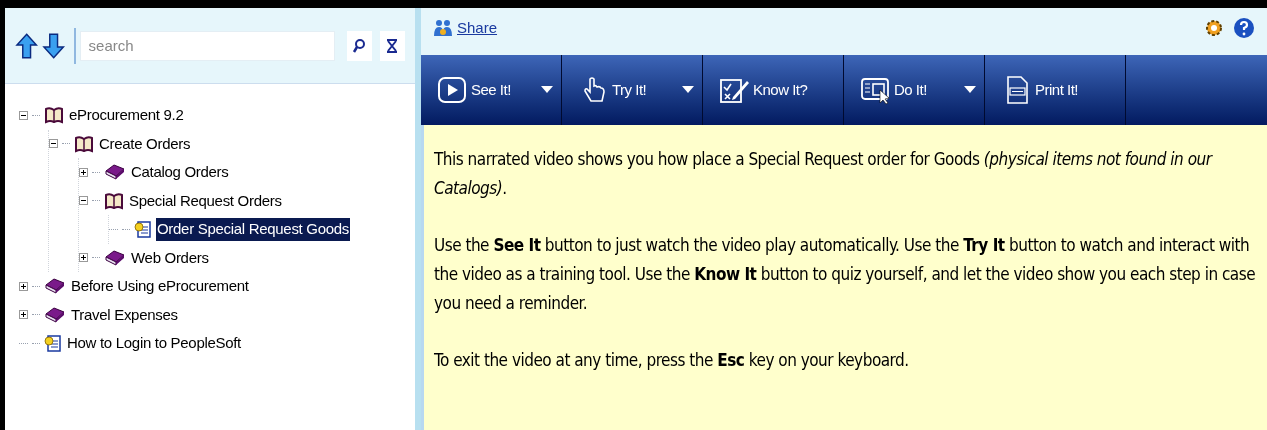 The height and width of the screenshot is (430, 1267). What do you see at coordinates (443, 28) in the screenshot?
I see `people-icon` at bounding box center [443, 28].